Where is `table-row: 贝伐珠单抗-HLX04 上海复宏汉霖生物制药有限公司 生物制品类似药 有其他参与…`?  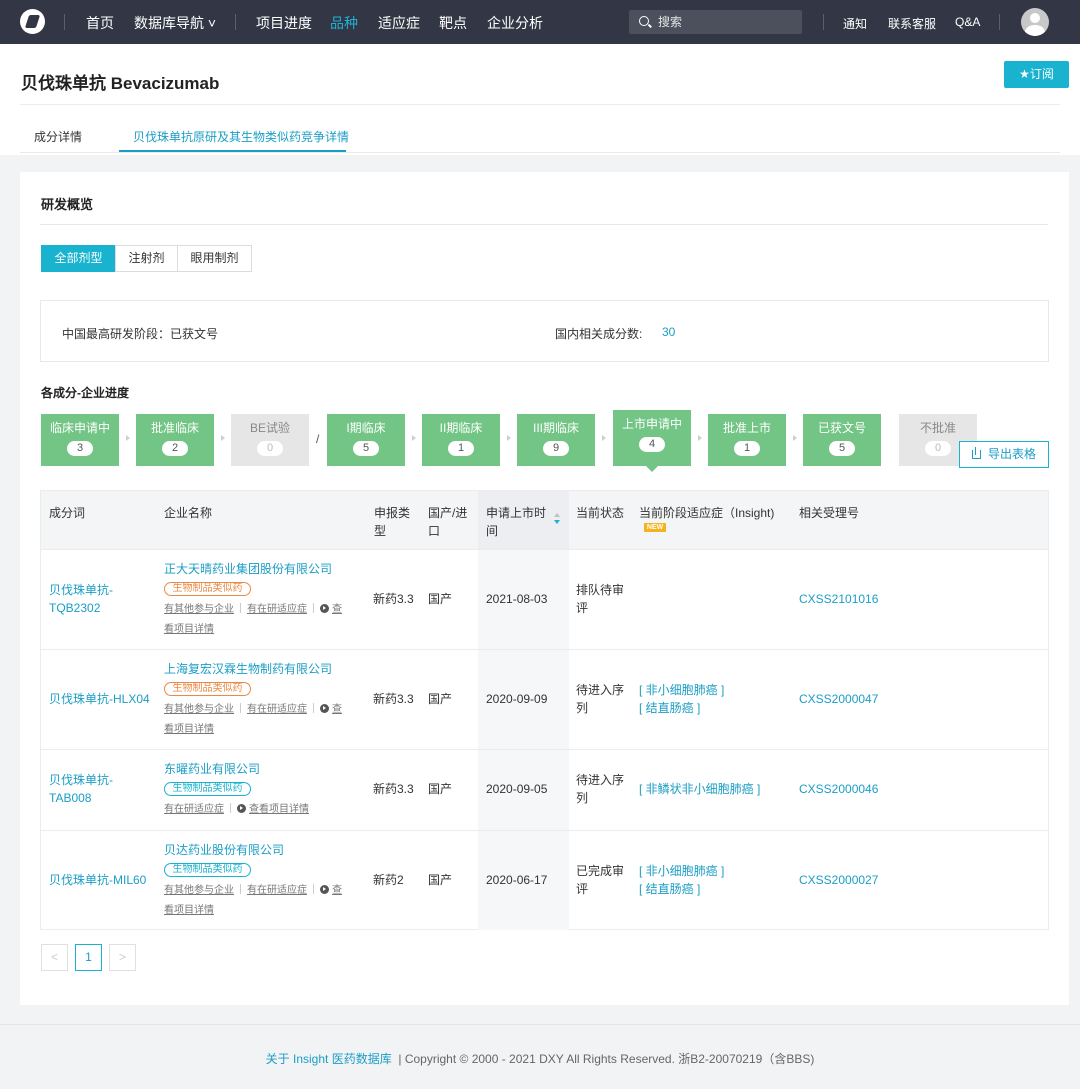
table-row: 贝伐珠单抗-HLX04 上海复宏汉霖生物制药有限公司 生物制品类似药 有其他参与… is located at coordinates (544, 699).